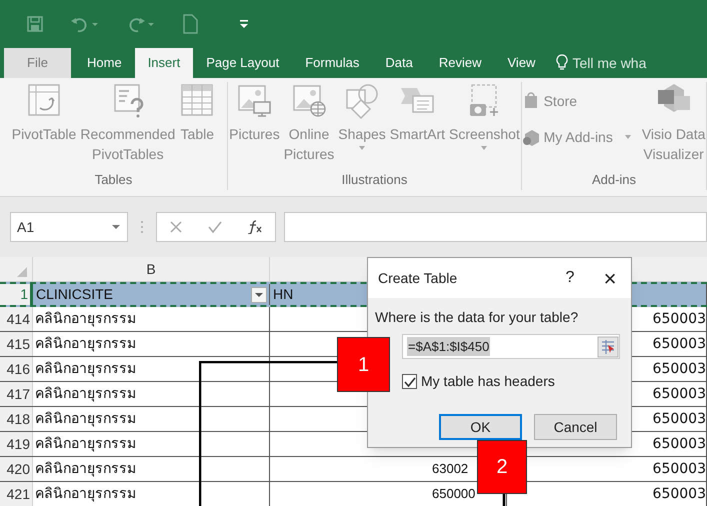 The image size is (707, 506). What do you see at coordinates (450, 469) in the screenshot?
I see `table-cell-text: 63002` at bounding box center [450, 469].